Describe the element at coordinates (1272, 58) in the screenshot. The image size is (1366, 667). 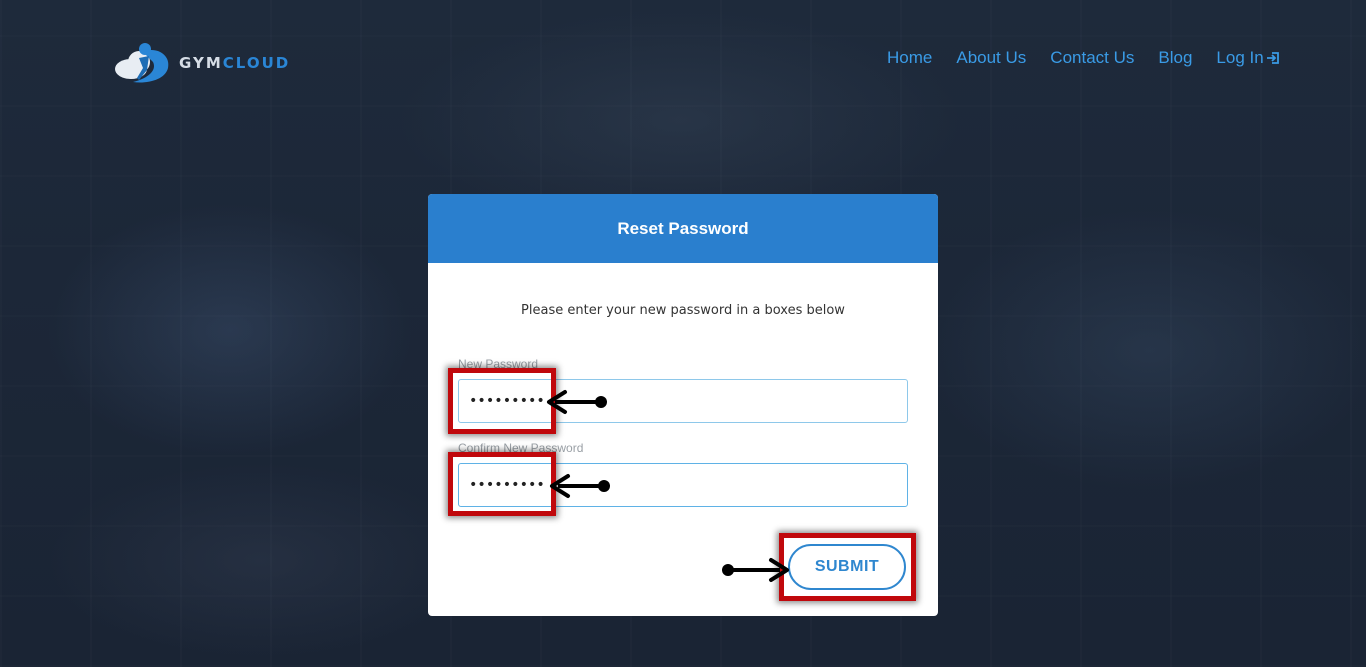
I see `login-icon` at that location.